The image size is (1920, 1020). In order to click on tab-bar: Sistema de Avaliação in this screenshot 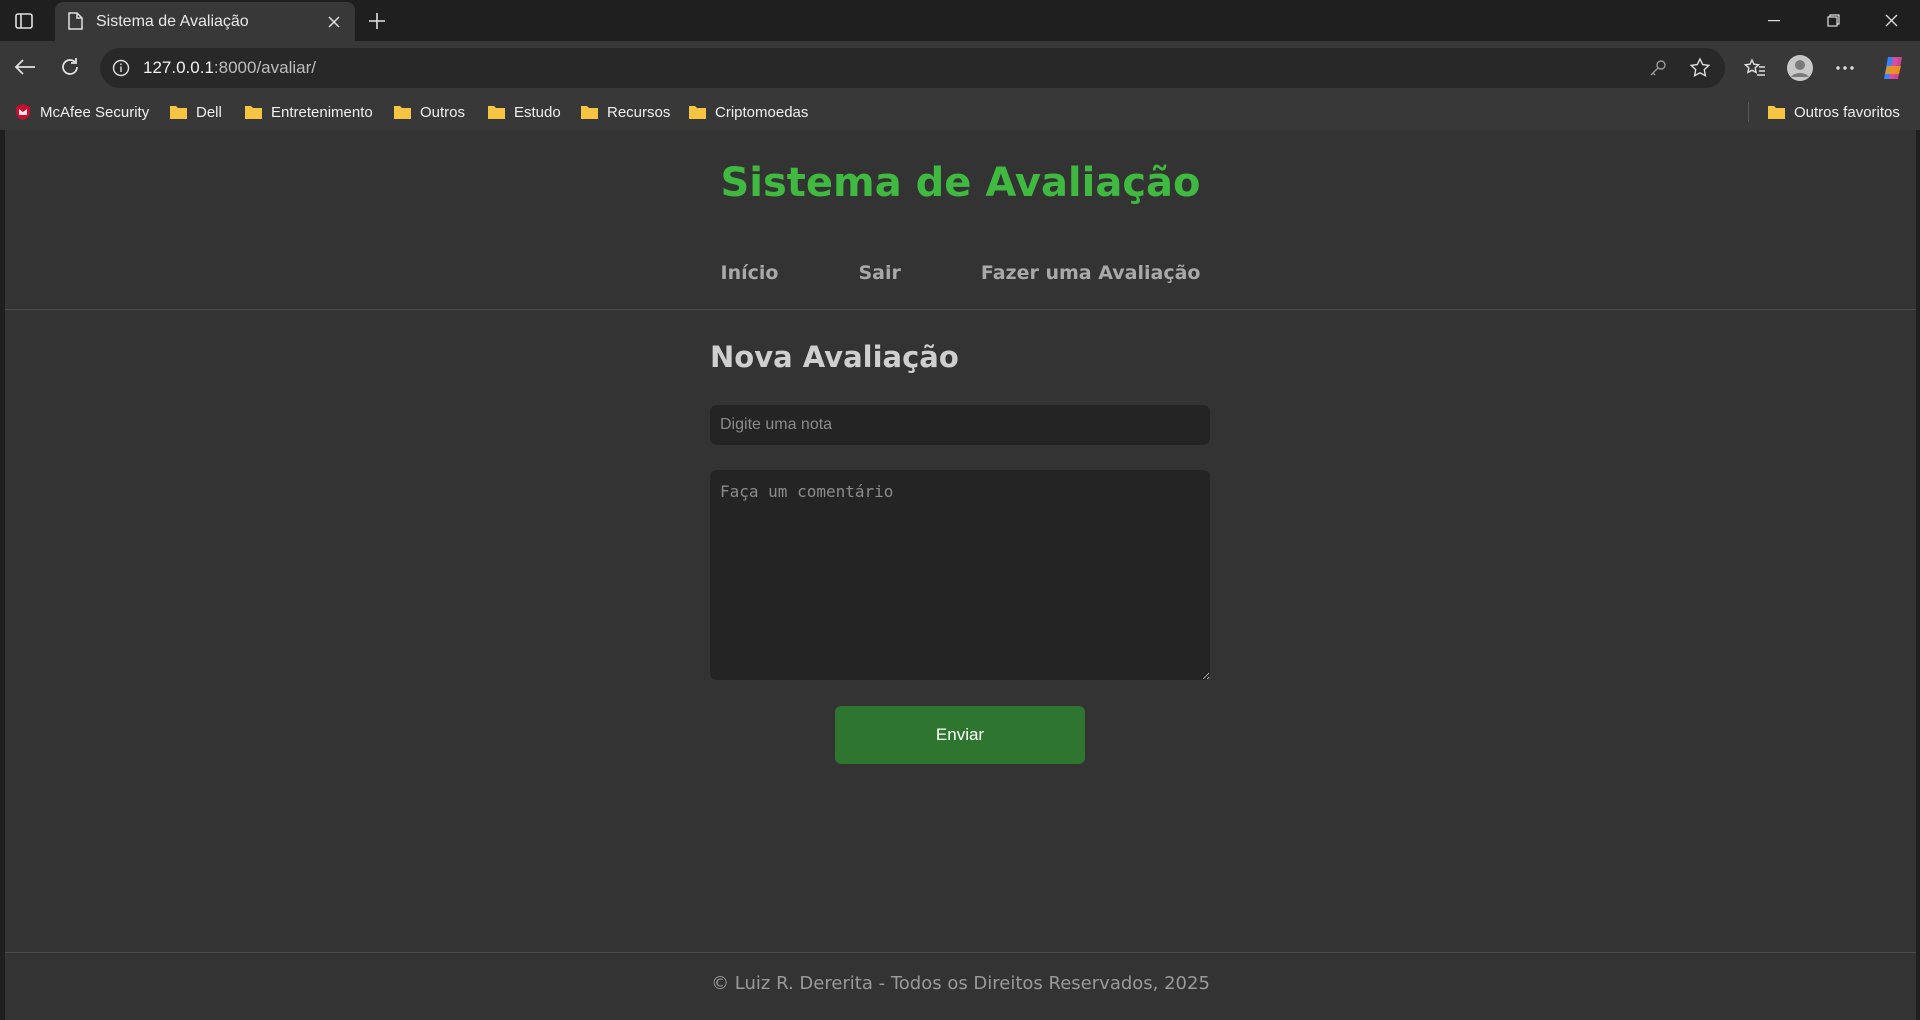, I will do `click(960, 20)`.